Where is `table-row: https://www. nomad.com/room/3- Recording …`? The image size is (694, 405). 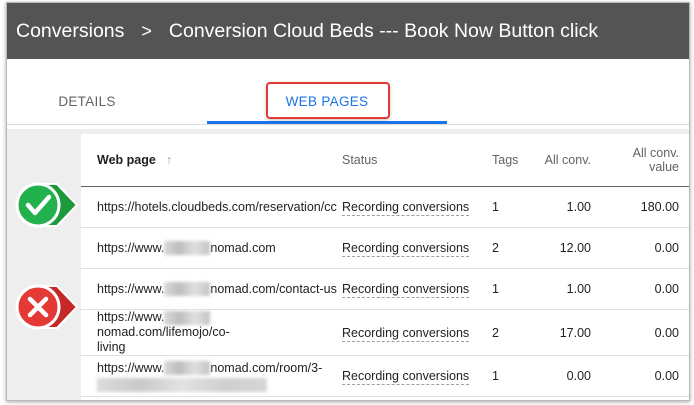
table-row: https://www. nomad.com/room/3- Recording … is located at coordinates (385, 376).